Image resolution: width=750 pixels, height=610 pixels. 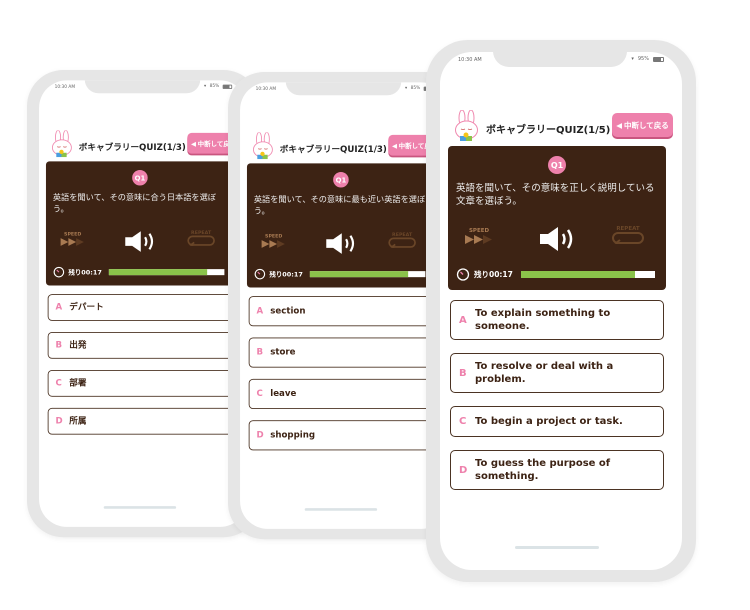 I want to click on quit-label: 中断して戻る, so click(x=646, y=125).